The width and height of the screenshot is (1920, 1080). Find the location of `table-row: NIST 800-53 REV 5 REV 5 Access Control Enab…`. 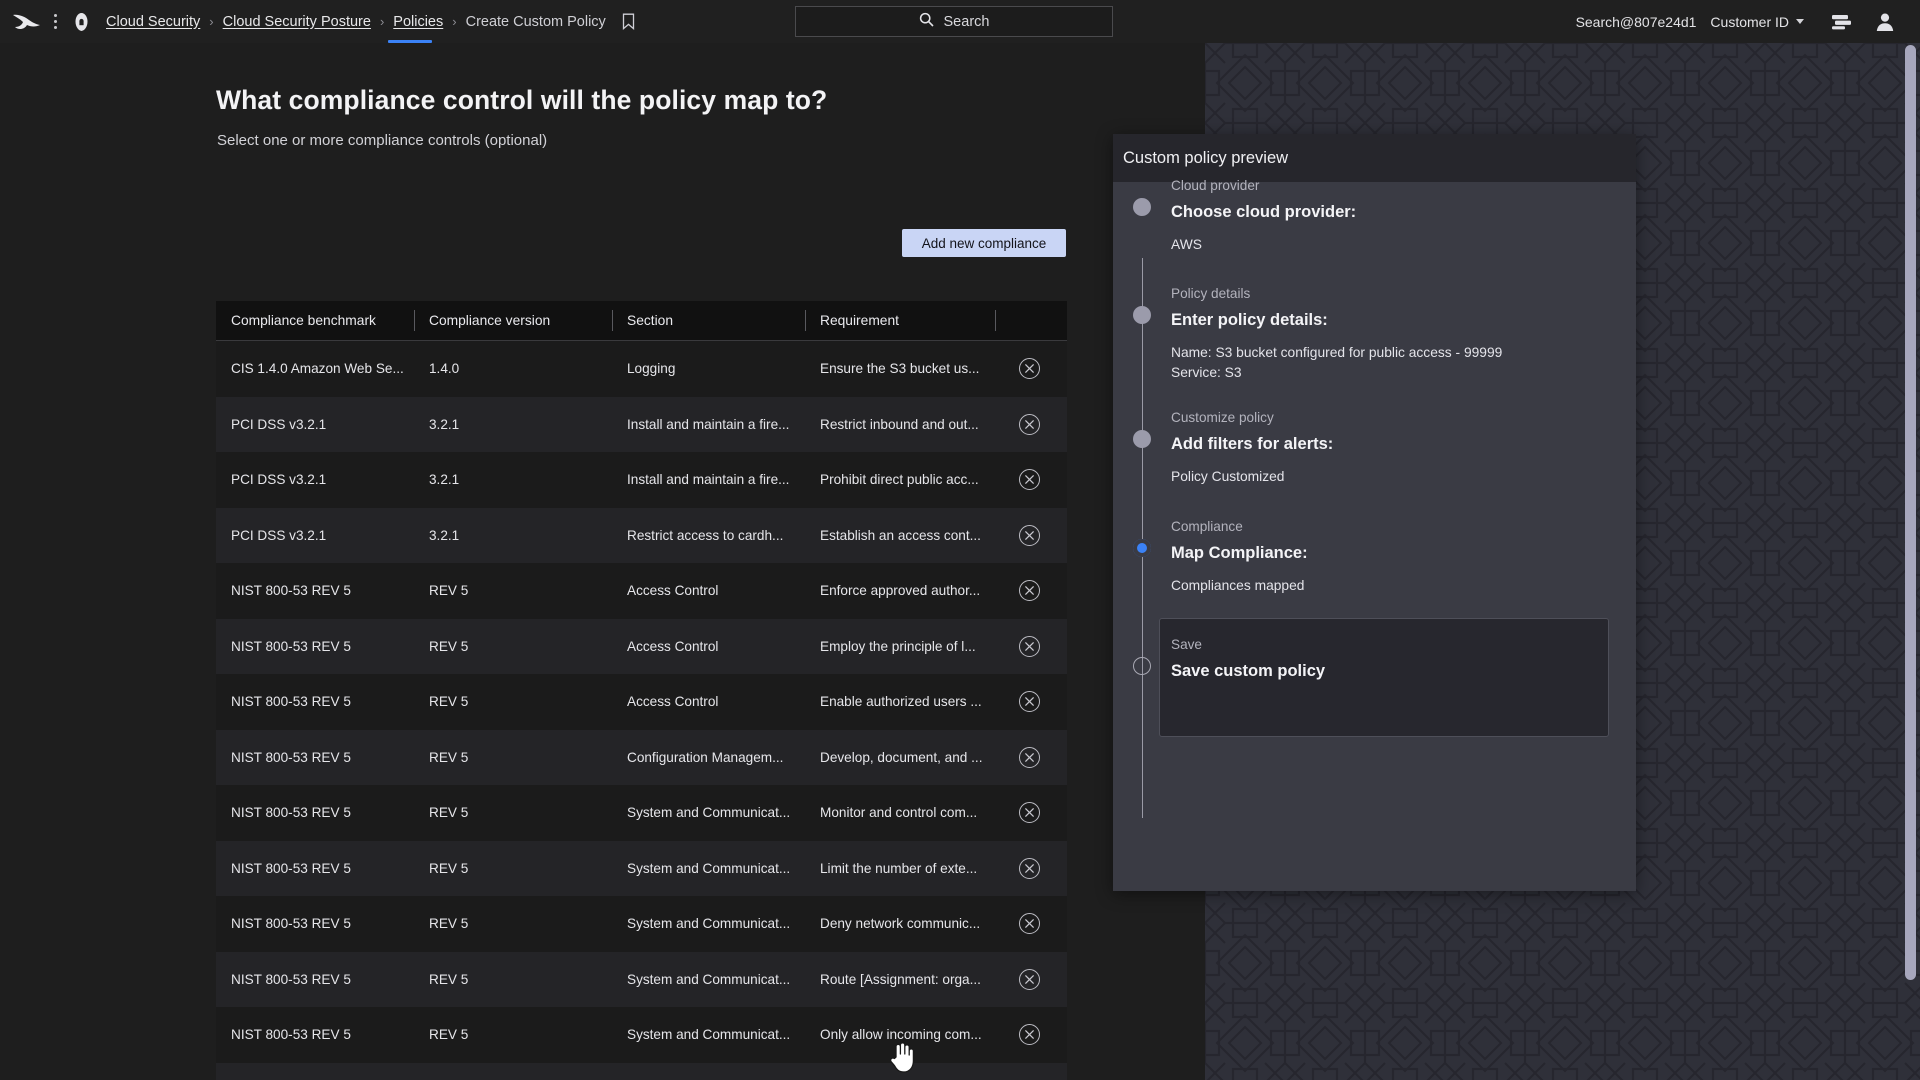

table-row: NIST 800-53 REV 5 REV 5 Access Control Enab… is located at coordinates (641, 702).